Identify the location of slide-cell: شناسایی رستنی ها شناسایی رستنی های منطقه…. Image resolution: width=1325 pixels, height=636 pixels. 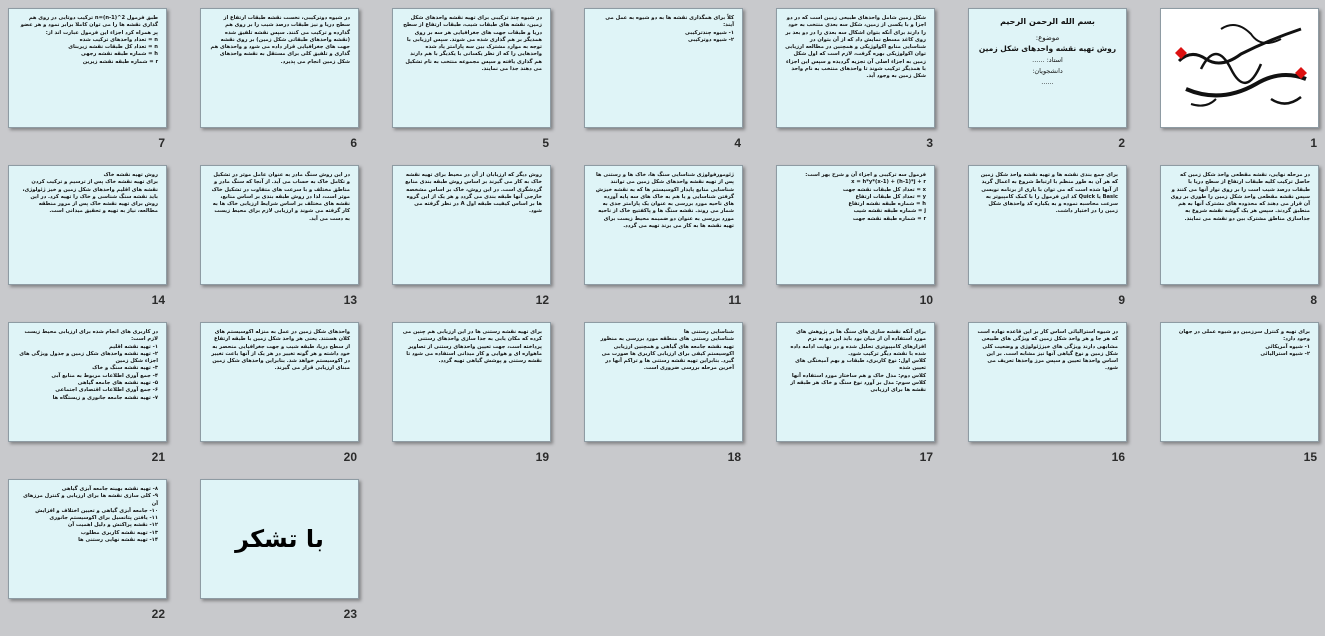
(663, 400).